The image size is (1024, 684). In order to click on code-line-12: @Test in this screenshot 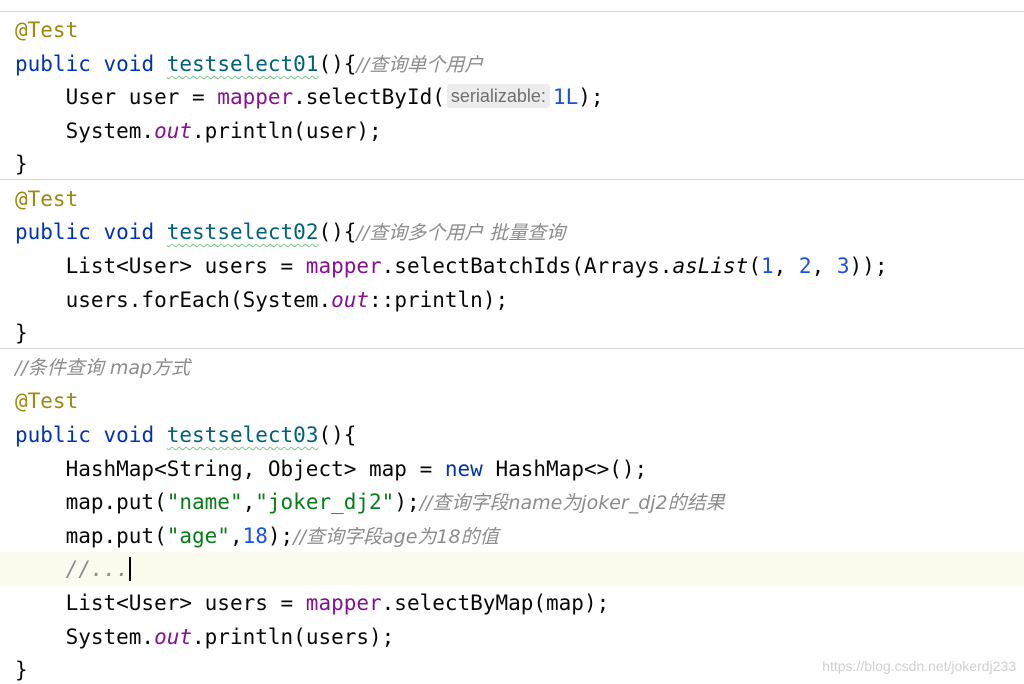, I will do `click(46, 401)`.